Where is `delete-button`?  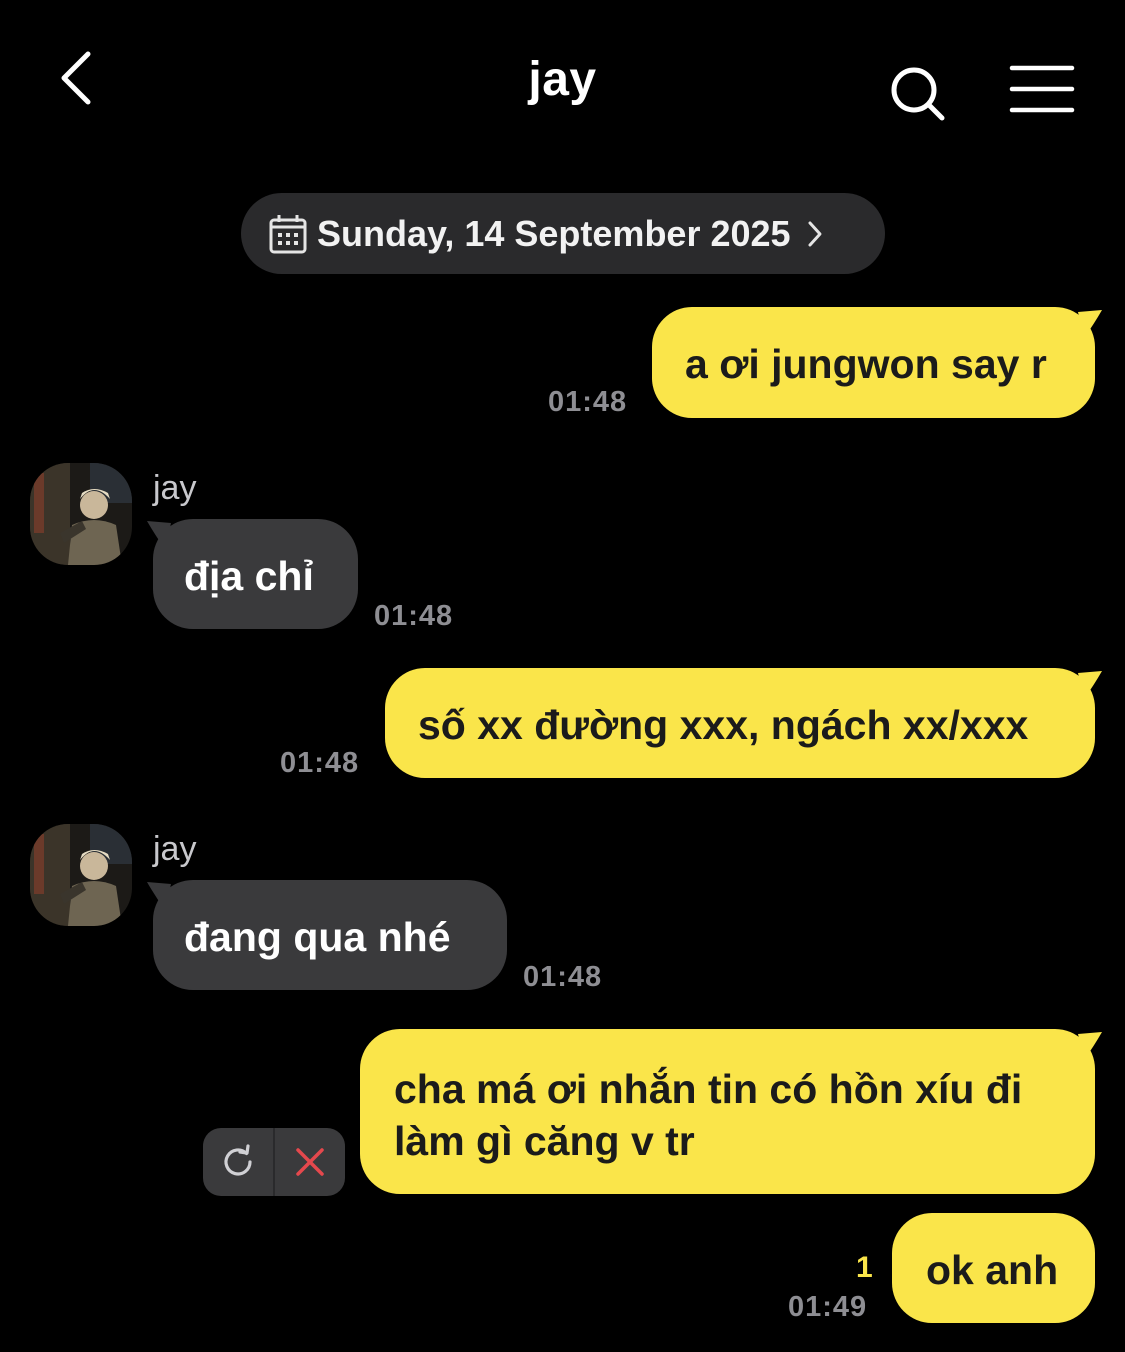
delete-button is located at coordinates (310, 1162).